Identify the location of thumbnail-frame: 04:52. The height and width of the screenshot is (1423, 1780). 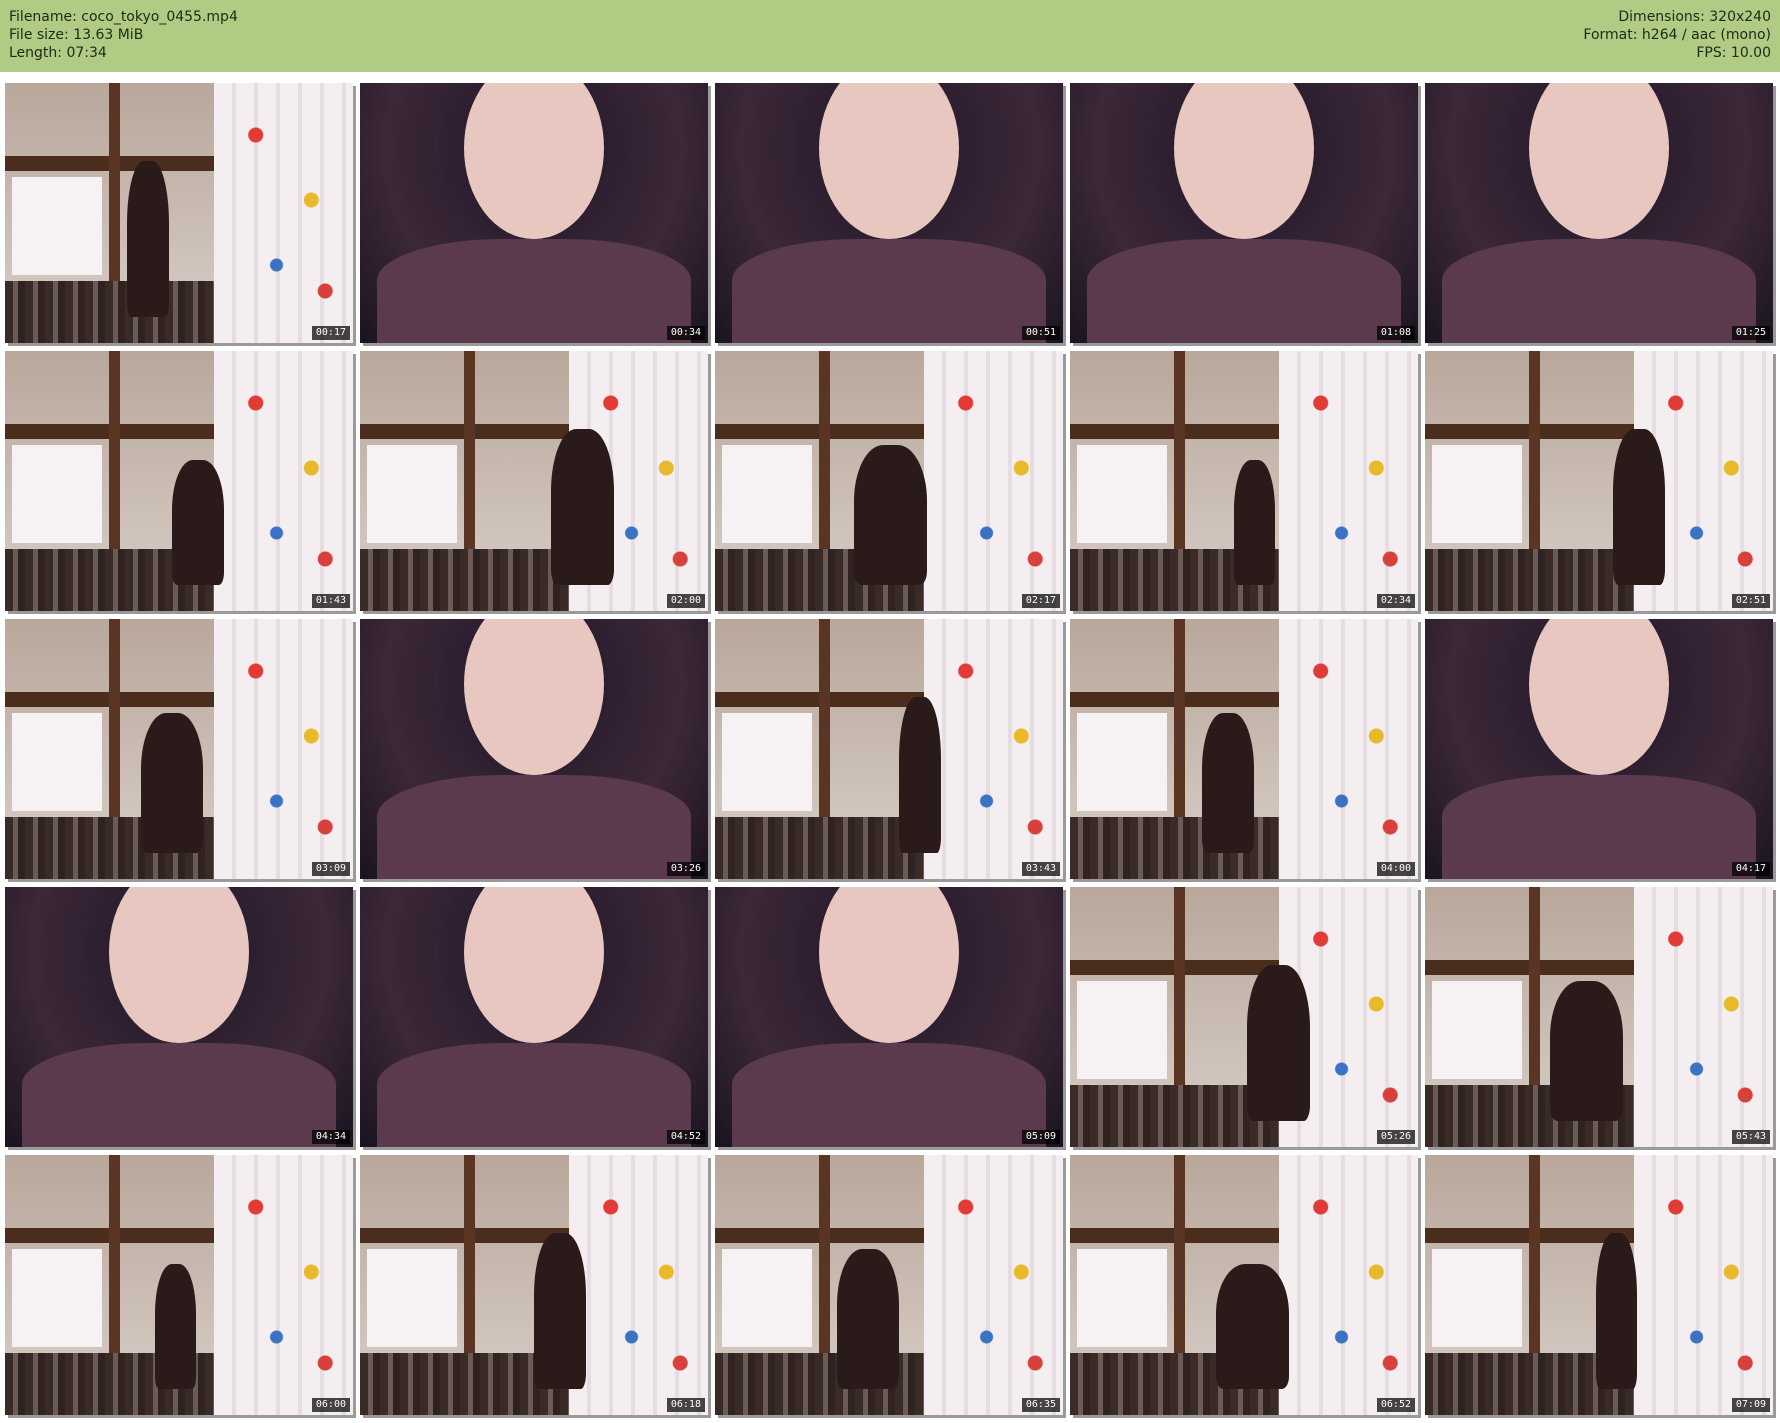
(534, 1017).